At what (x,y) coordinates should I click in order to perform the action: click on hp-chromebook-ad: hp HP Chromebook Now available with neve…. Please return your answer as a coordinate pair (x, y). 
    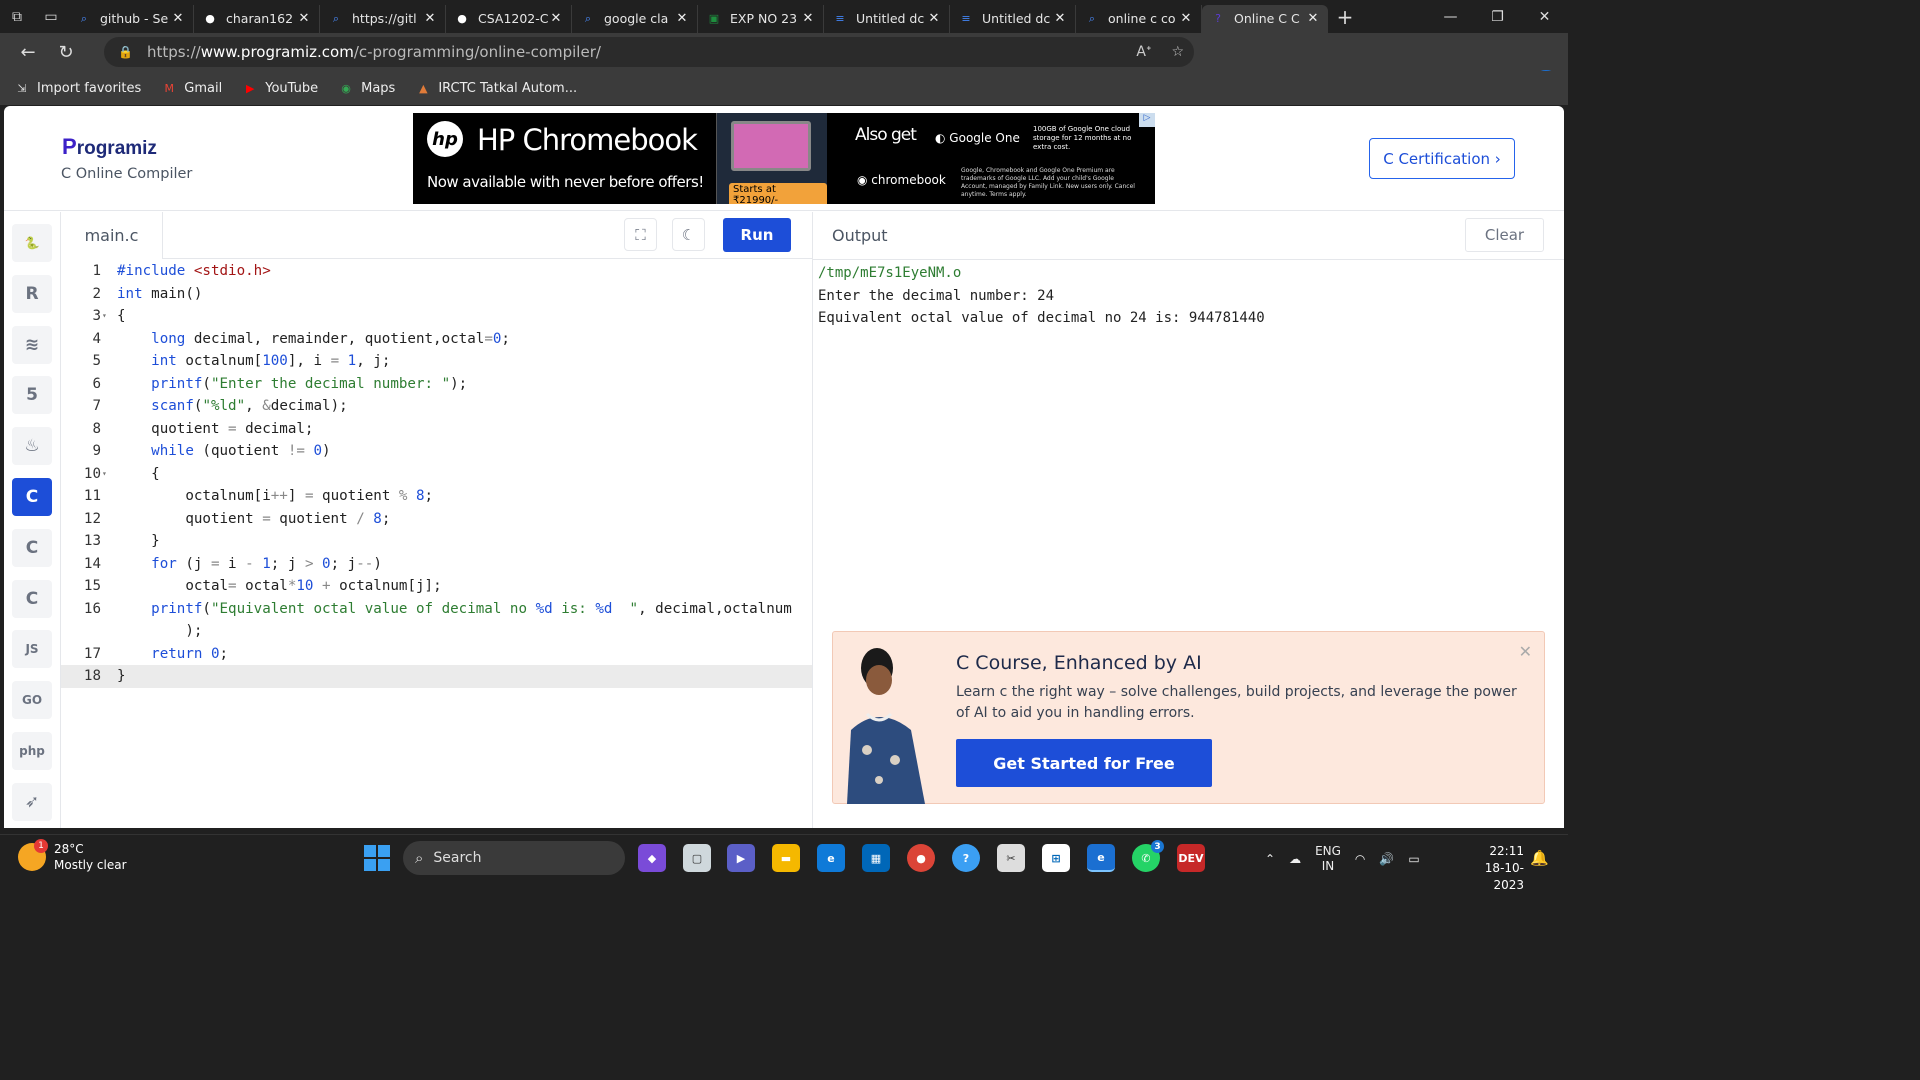
    Looking at the image, I should click on (784, 158).